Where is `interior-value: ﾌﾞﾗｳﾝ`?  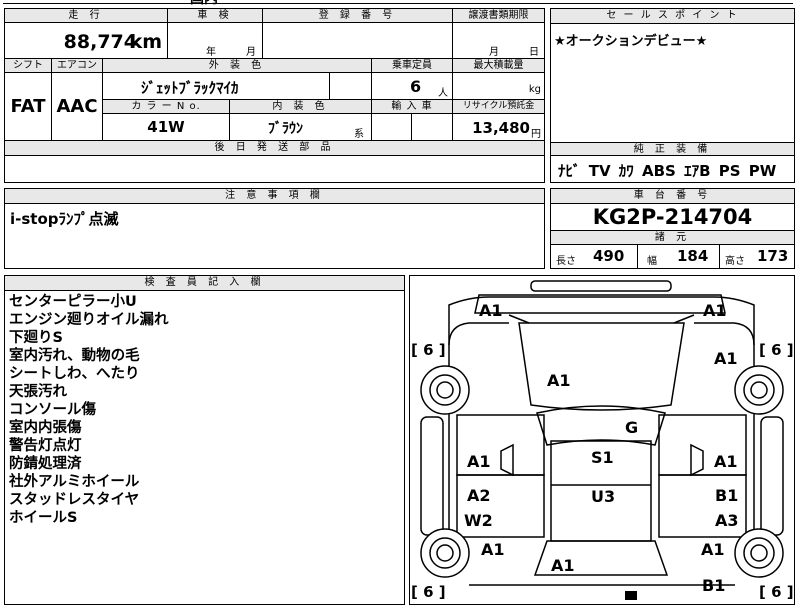
interior-value: ﾌﾞﾗｳﾝ is located at coordinates (285, 129).